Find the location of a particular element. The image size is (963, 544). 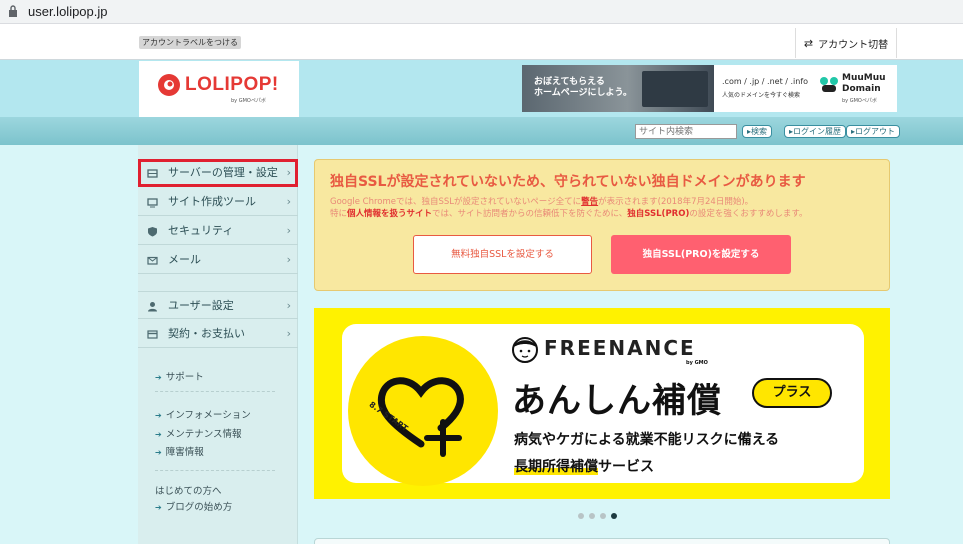

nav-bar: ▸検索 ▸ログイン履歴 ▸ログアウト is located at coordinates (481, 131).